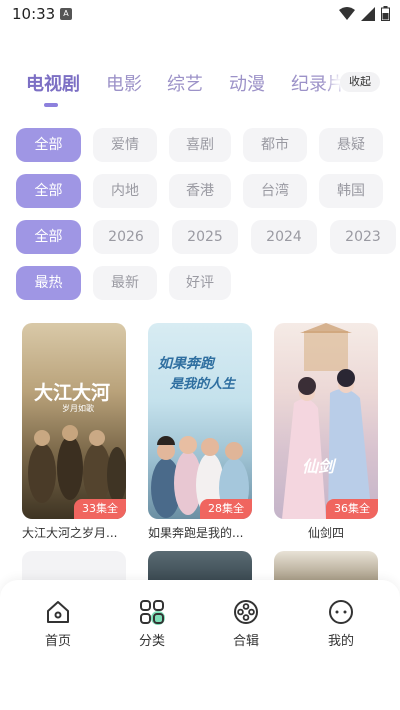  Describe the element at coordinates (72, 393) in the screenshot. I see `poster-title: 大江大河` at that location.